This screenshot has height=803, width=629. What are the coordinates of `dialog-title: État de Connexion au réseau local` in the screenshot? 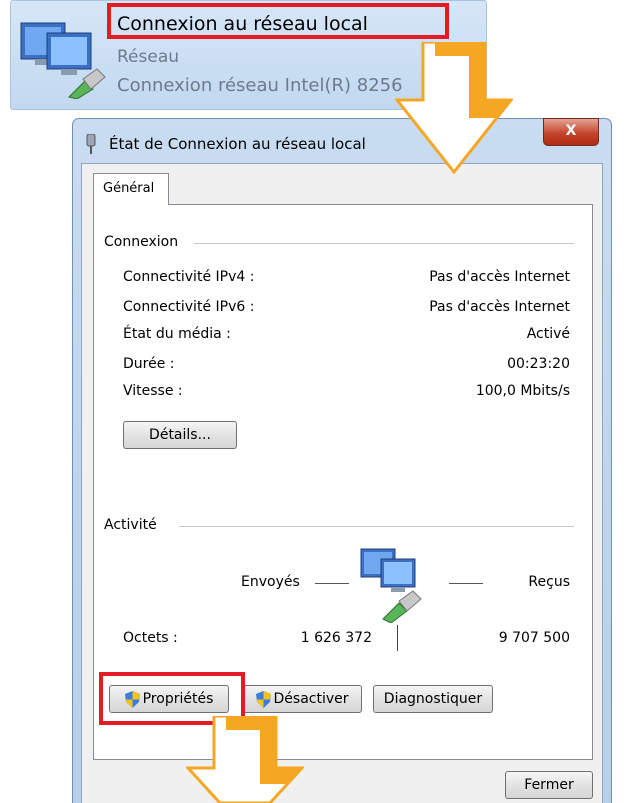 It's located at (237, 144).